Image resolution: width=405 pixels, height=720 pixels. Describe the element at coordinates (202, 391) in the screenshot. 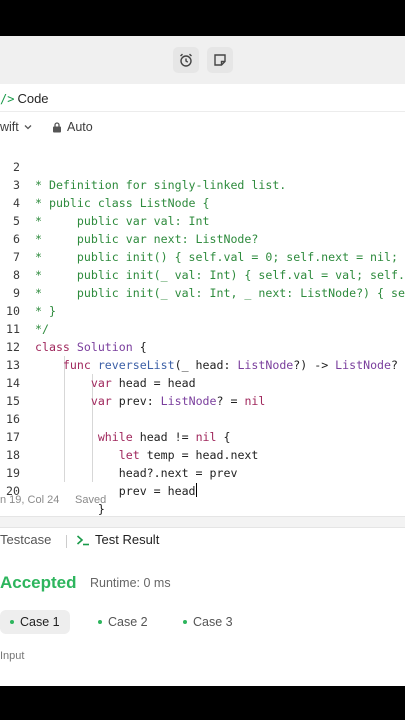

I see `code-line: 15` at that location.